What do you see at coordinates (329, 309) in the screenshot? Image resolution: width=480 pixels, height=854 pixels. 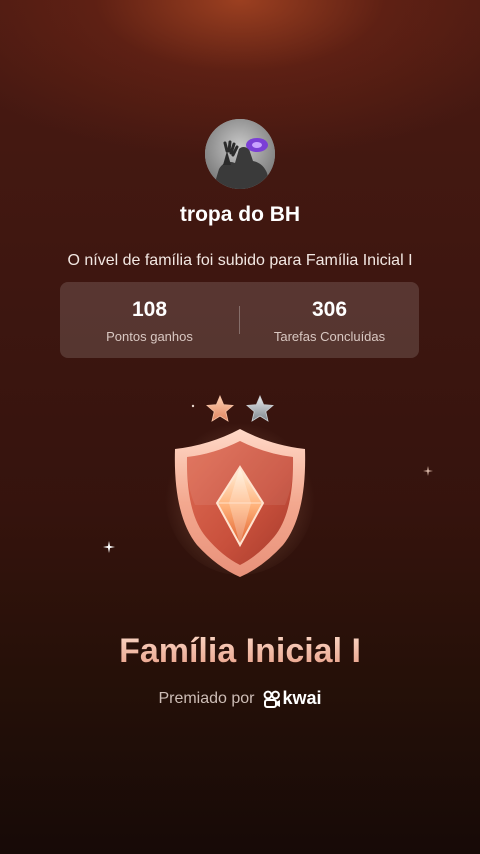 I see `stat-tasks-value: 306` at bounding box center [329, 309].